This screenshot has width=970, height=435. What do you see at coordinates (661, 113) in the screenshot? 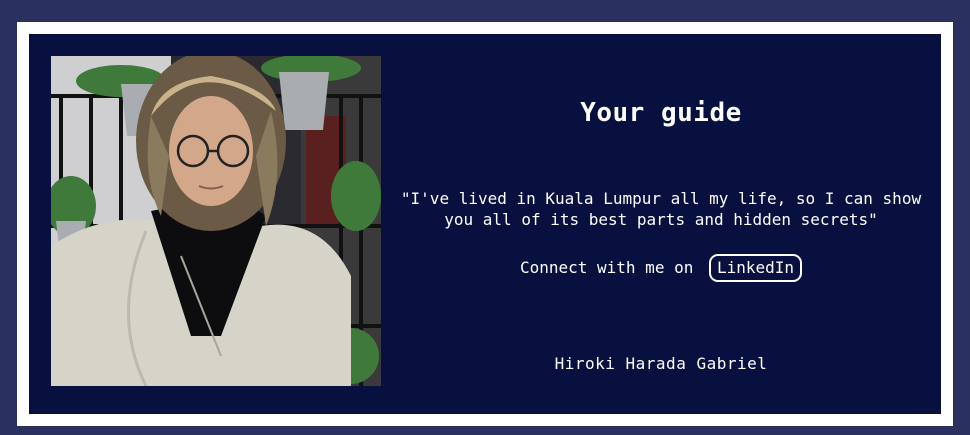
I see `guide-title: Your guide` at bounding box center [661, 113].